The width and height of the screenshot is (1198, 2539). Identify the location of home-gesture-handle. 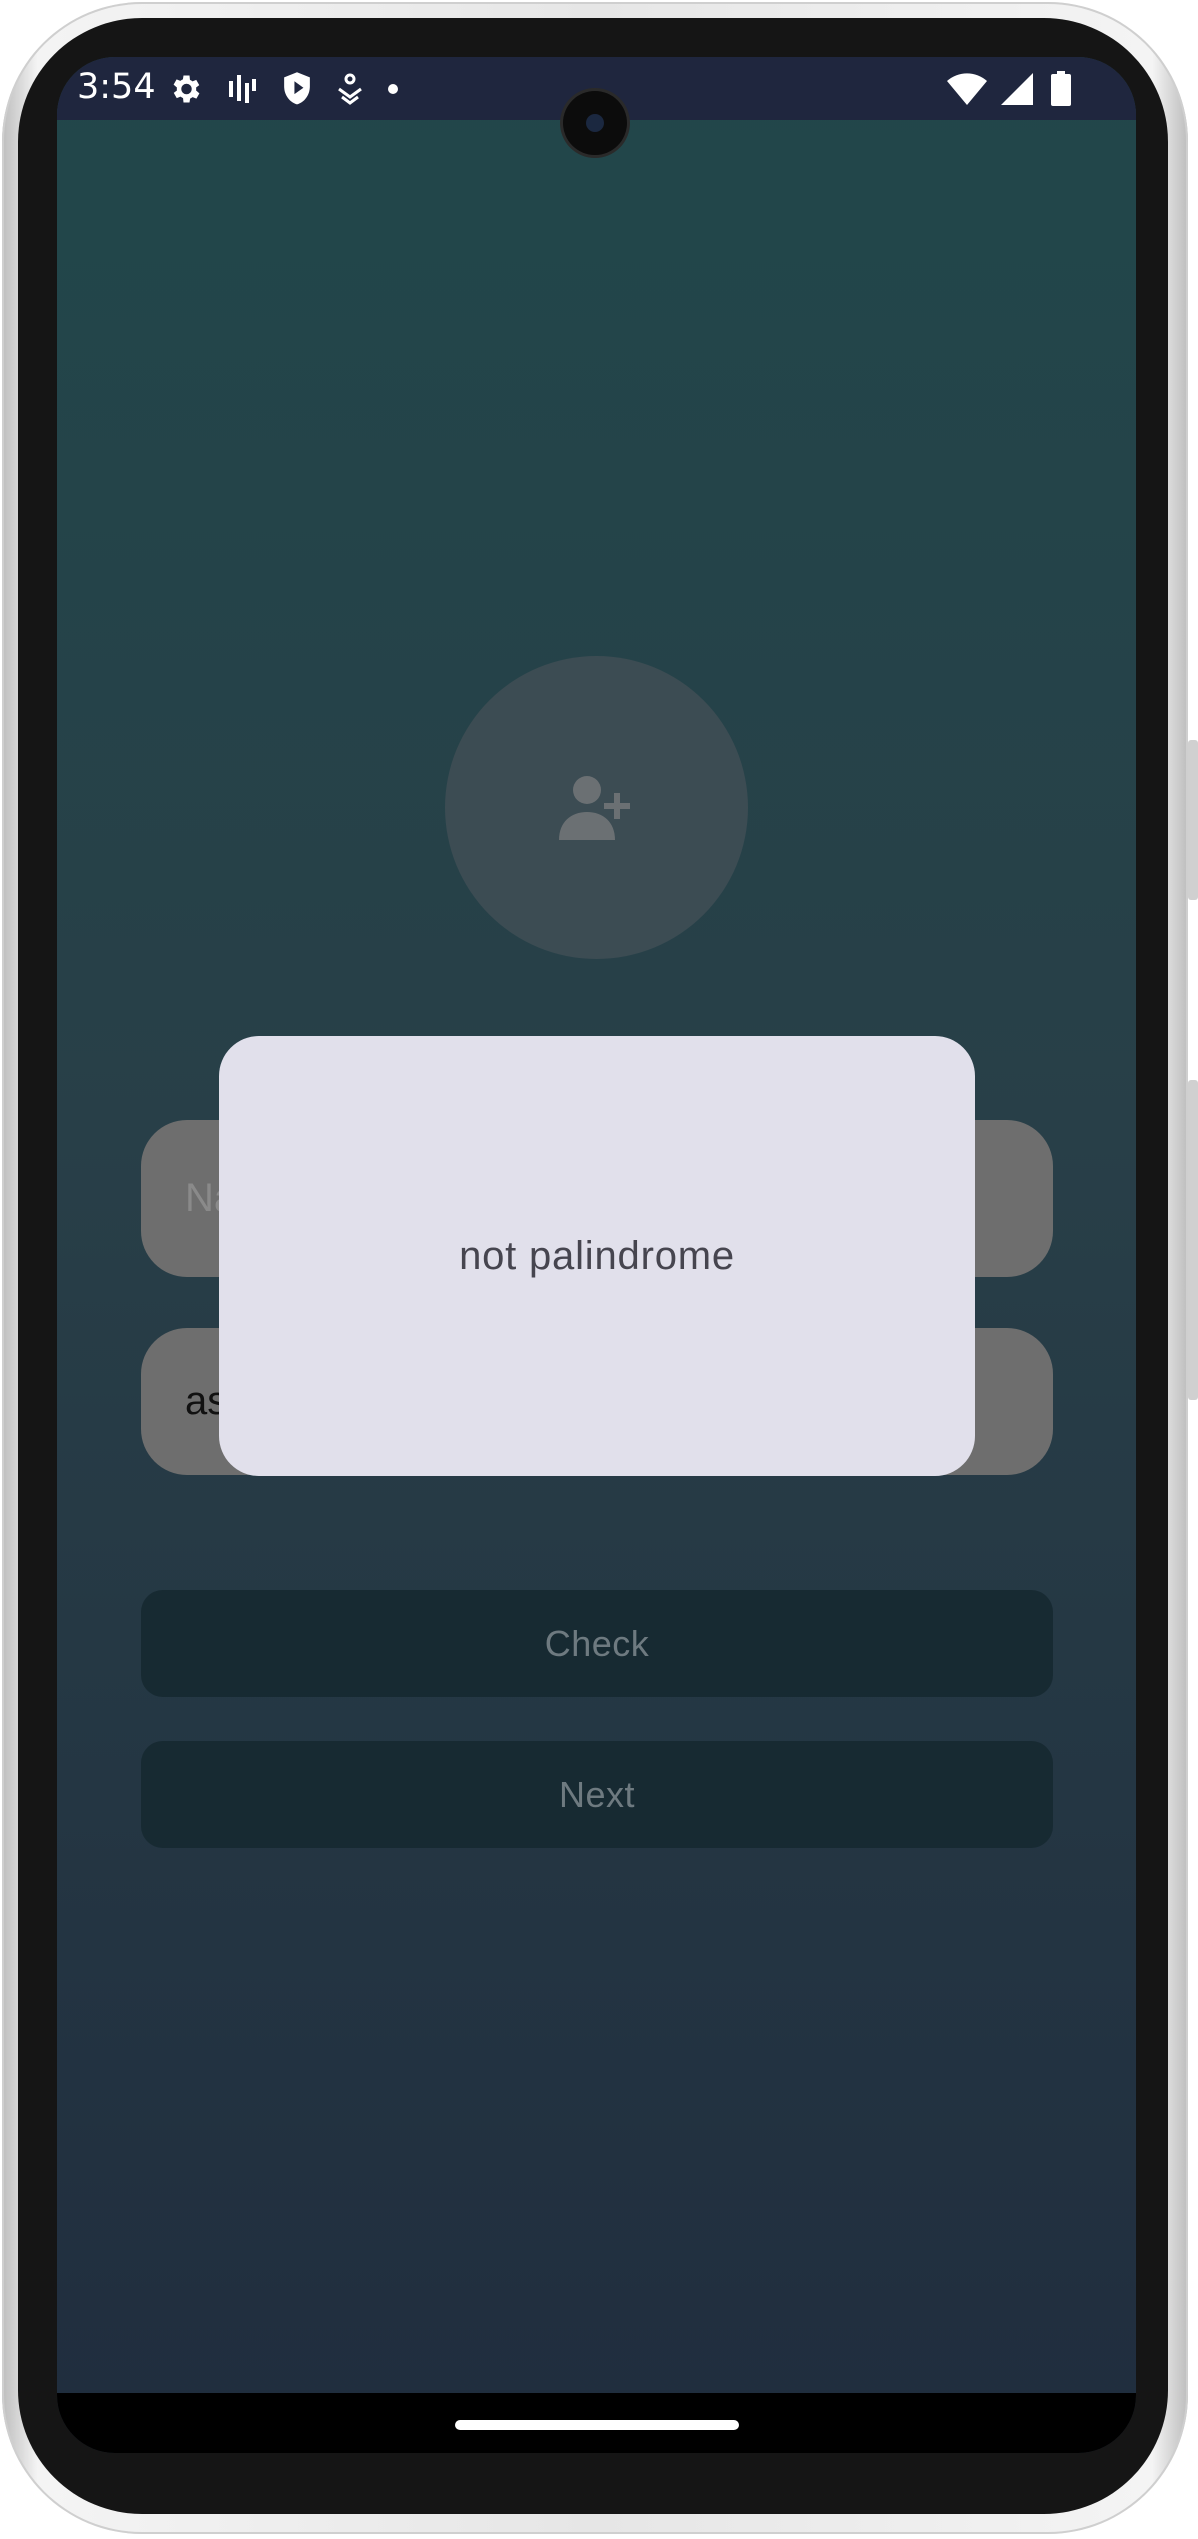
(597, 2425).